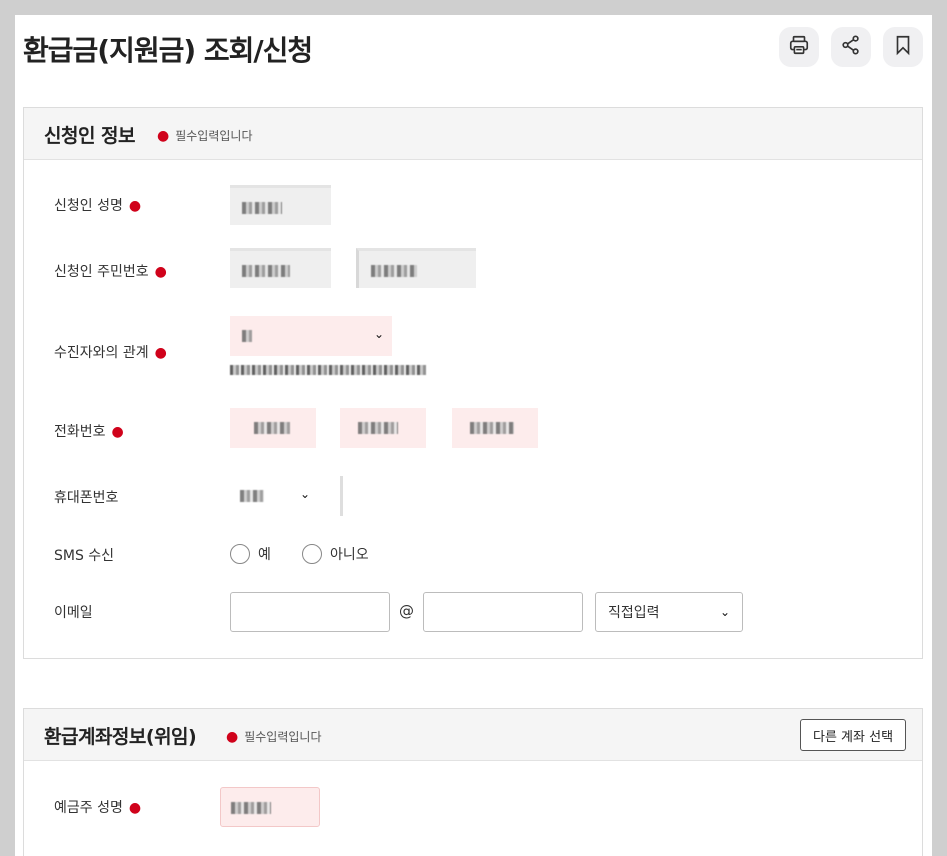 This screenshot has width=947, height=856. Describe the element at coordinates (110, 272) in the screenshot. I see `applicant-rrn-label: 신청인 주민번호 ●` at that location.